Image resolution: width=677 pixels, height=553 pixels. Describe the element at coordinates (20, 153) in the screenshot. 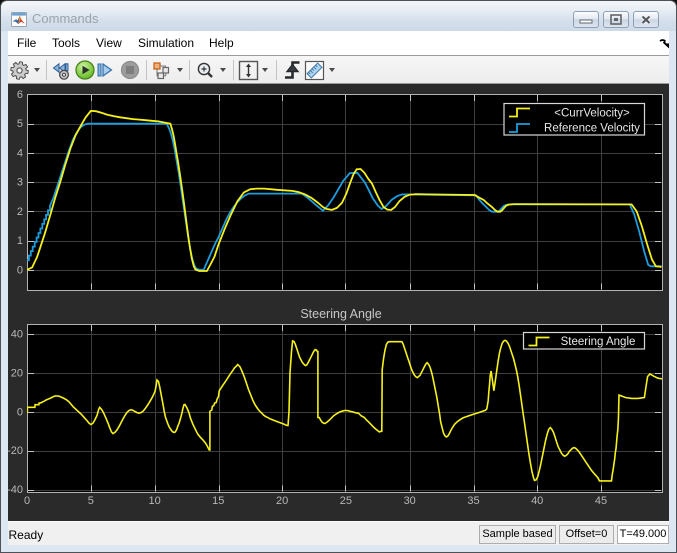

I see `svg-text: 4` at that location.